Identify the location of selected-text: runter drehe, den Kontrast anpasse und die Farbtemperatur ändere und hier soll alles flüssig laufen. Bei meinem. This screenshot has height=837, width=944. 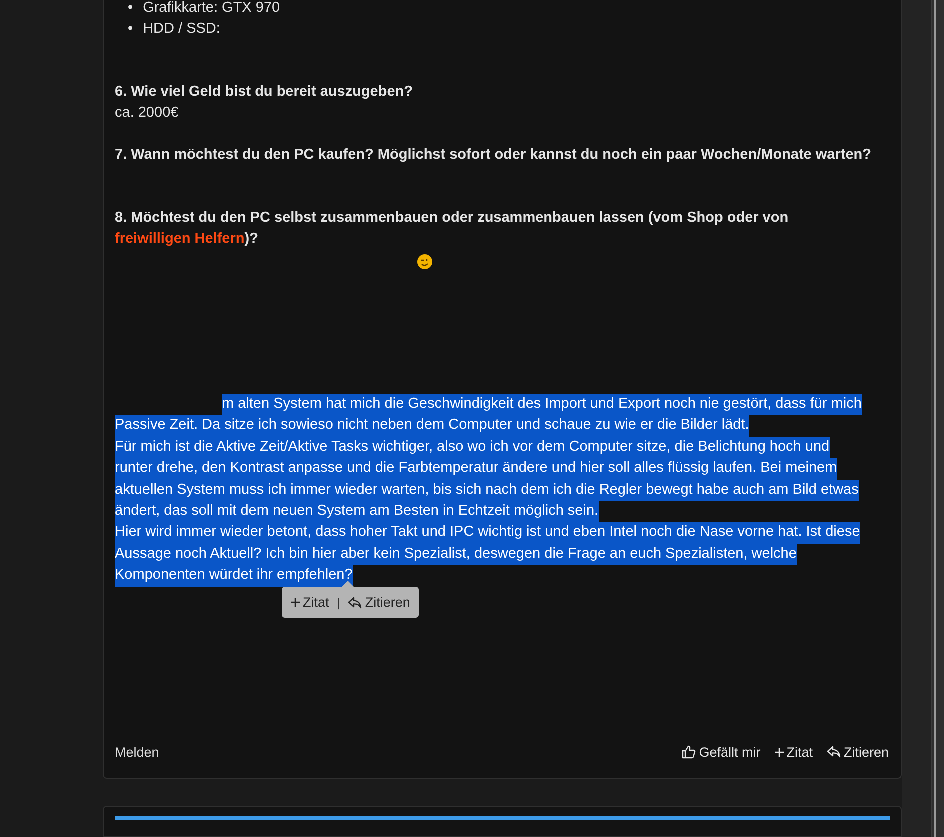
(476, 469).